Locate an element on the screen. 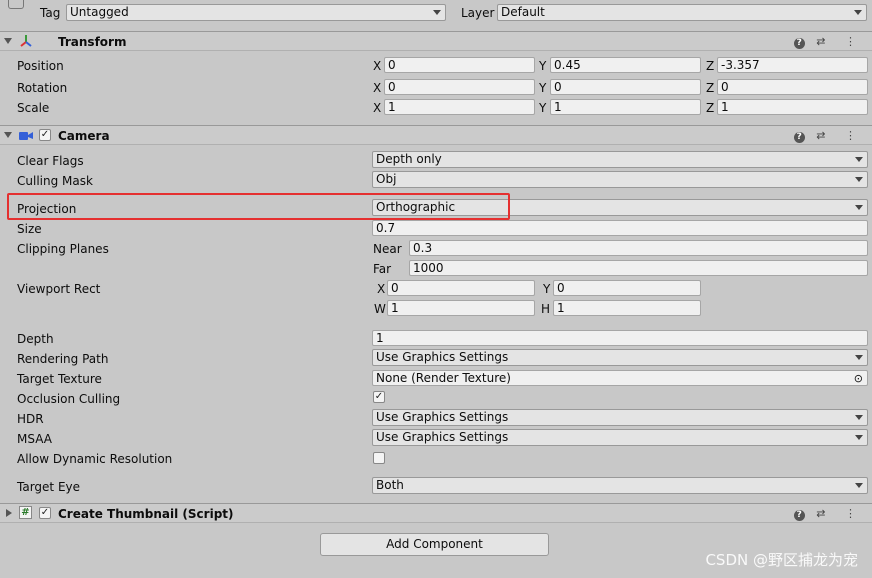 This screenshot has height=578, width=872. rendering-path-dropdown: Use Graphics Settings is located at coordinates (620, 357).